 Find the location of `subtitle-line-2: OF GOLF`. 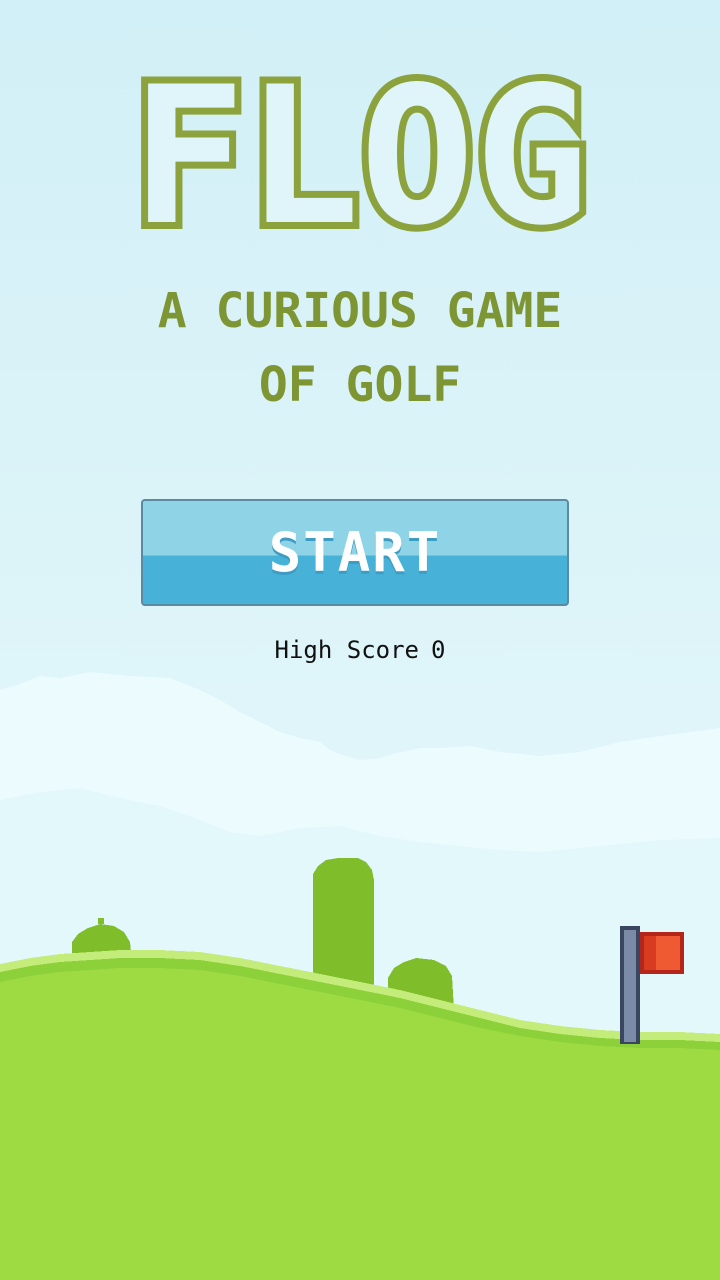

subtitle-line-2: OF GOLF is located at coordinates (360, 385).